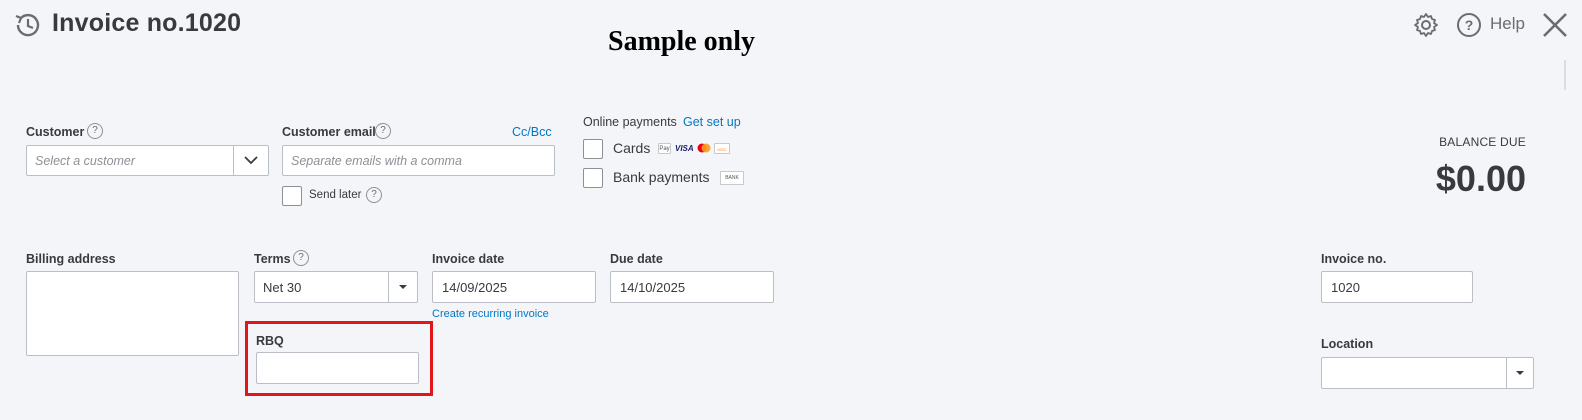  What do you see at coordinates (147, 23) in the screenshot?
I see `page-title: Invoice no.1020` at bounding box center [147, 23].